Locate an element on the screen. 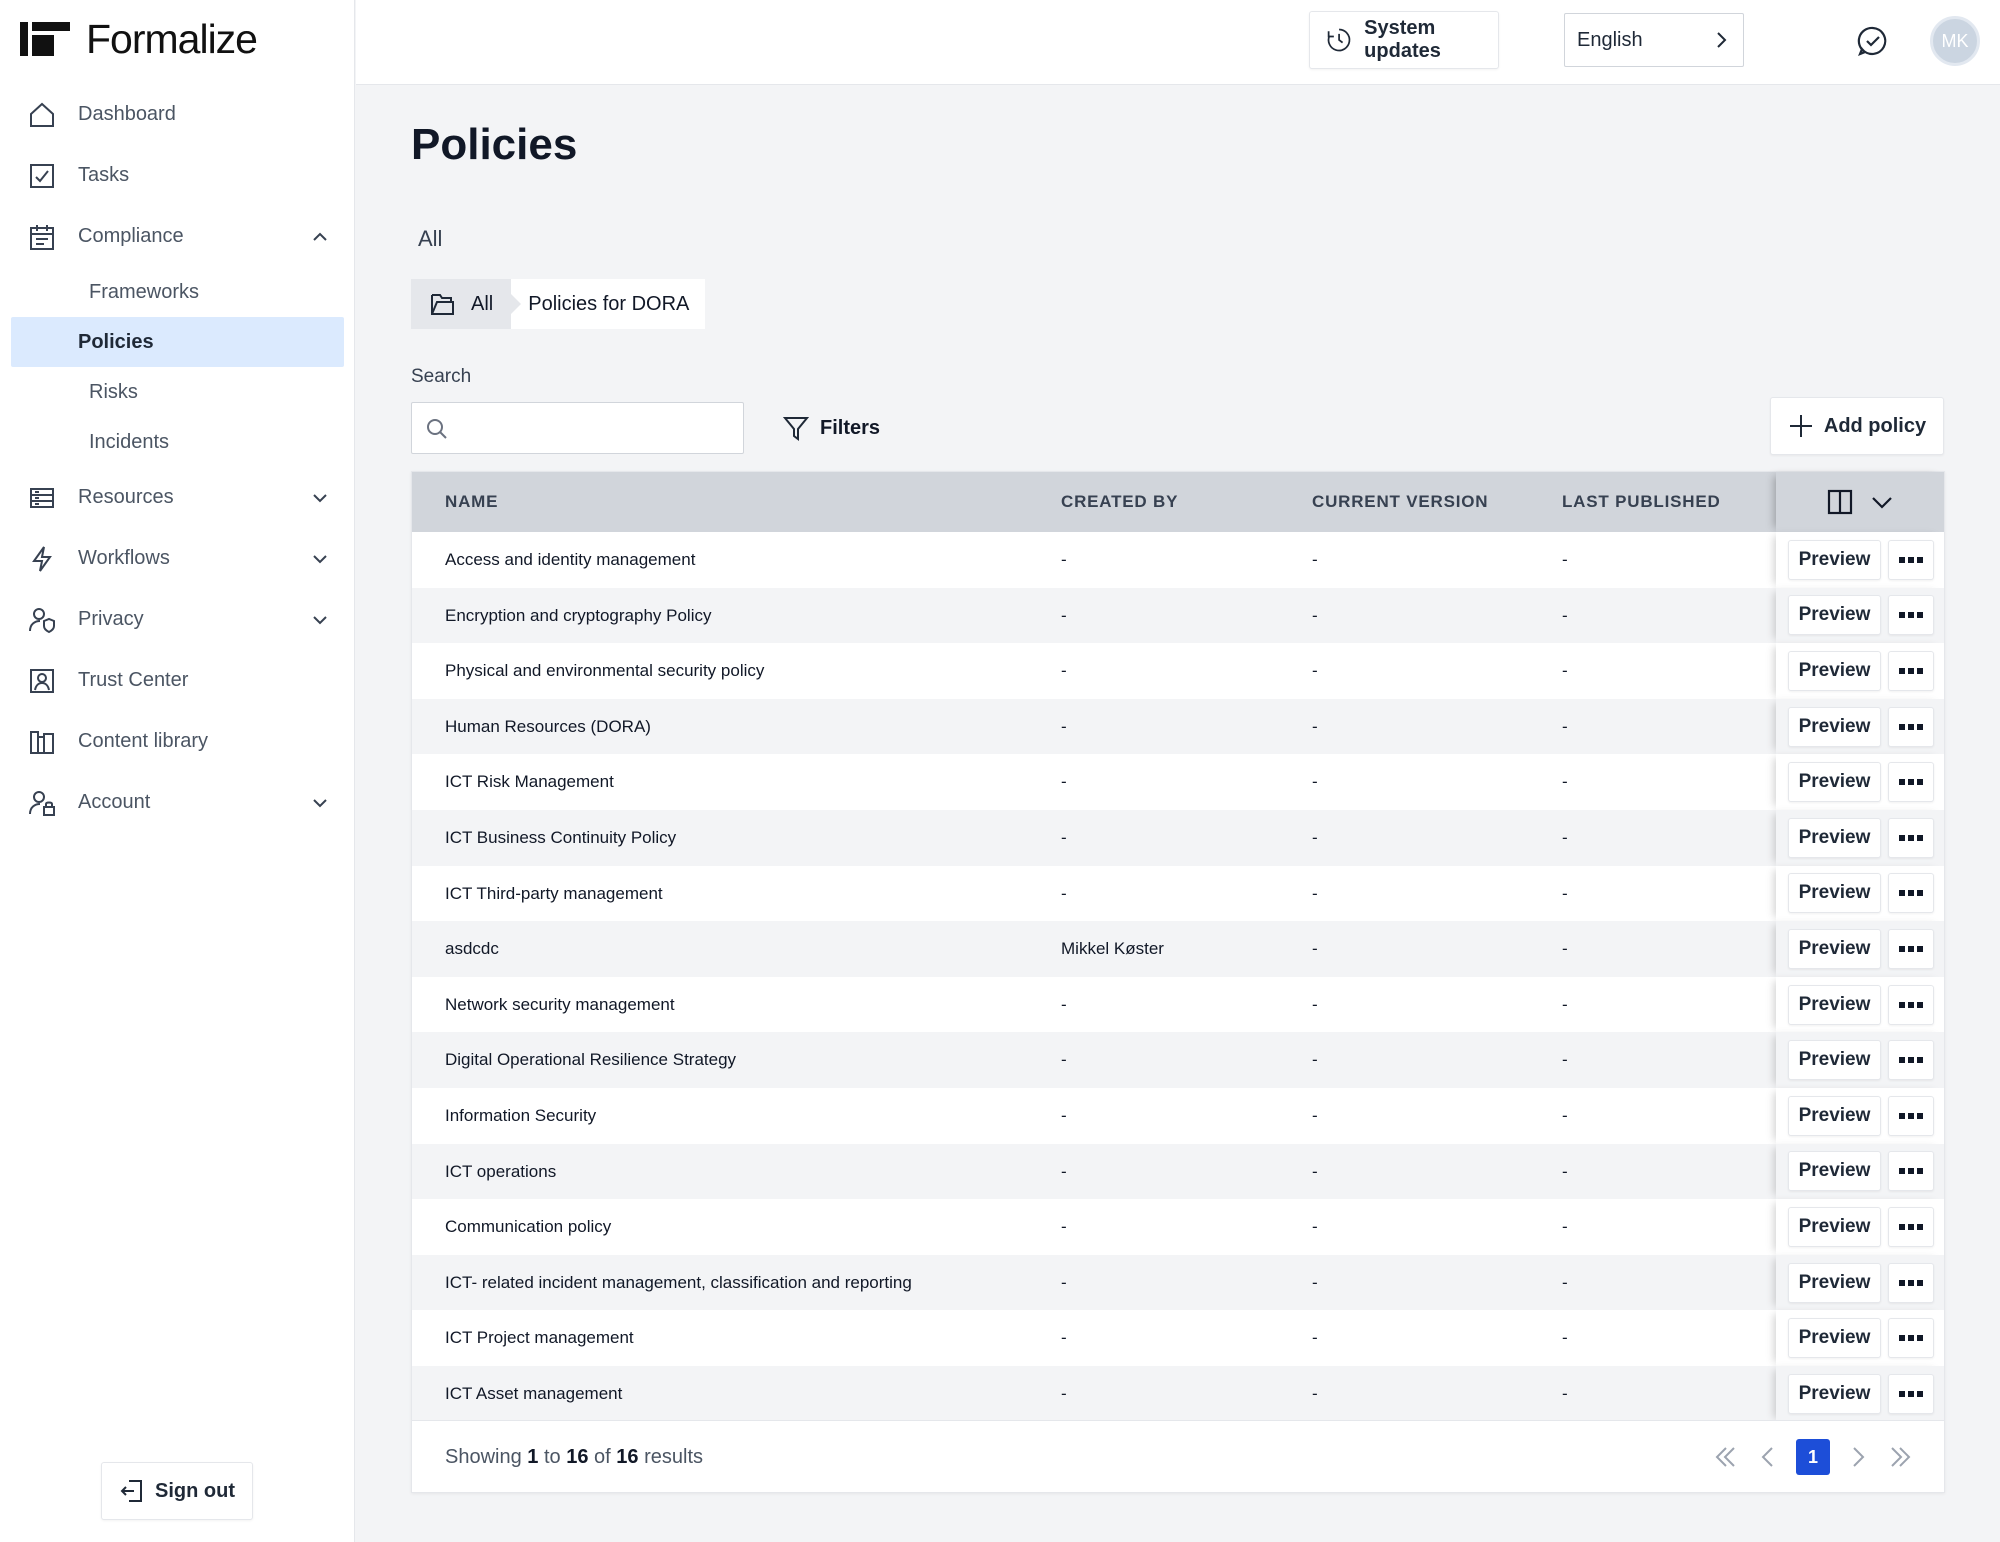  column-header-last-published: LAST PUBLISHED is located at coordinates (1641, 502).